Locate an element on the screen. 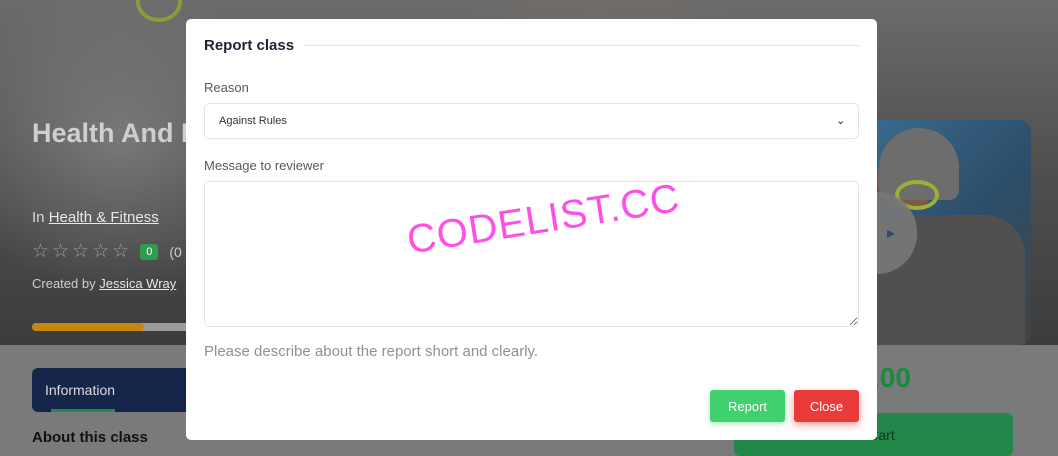 This screenshot has width=1058, height=456. course-category: In Health & Fitness is located at coordinates (95, 217).